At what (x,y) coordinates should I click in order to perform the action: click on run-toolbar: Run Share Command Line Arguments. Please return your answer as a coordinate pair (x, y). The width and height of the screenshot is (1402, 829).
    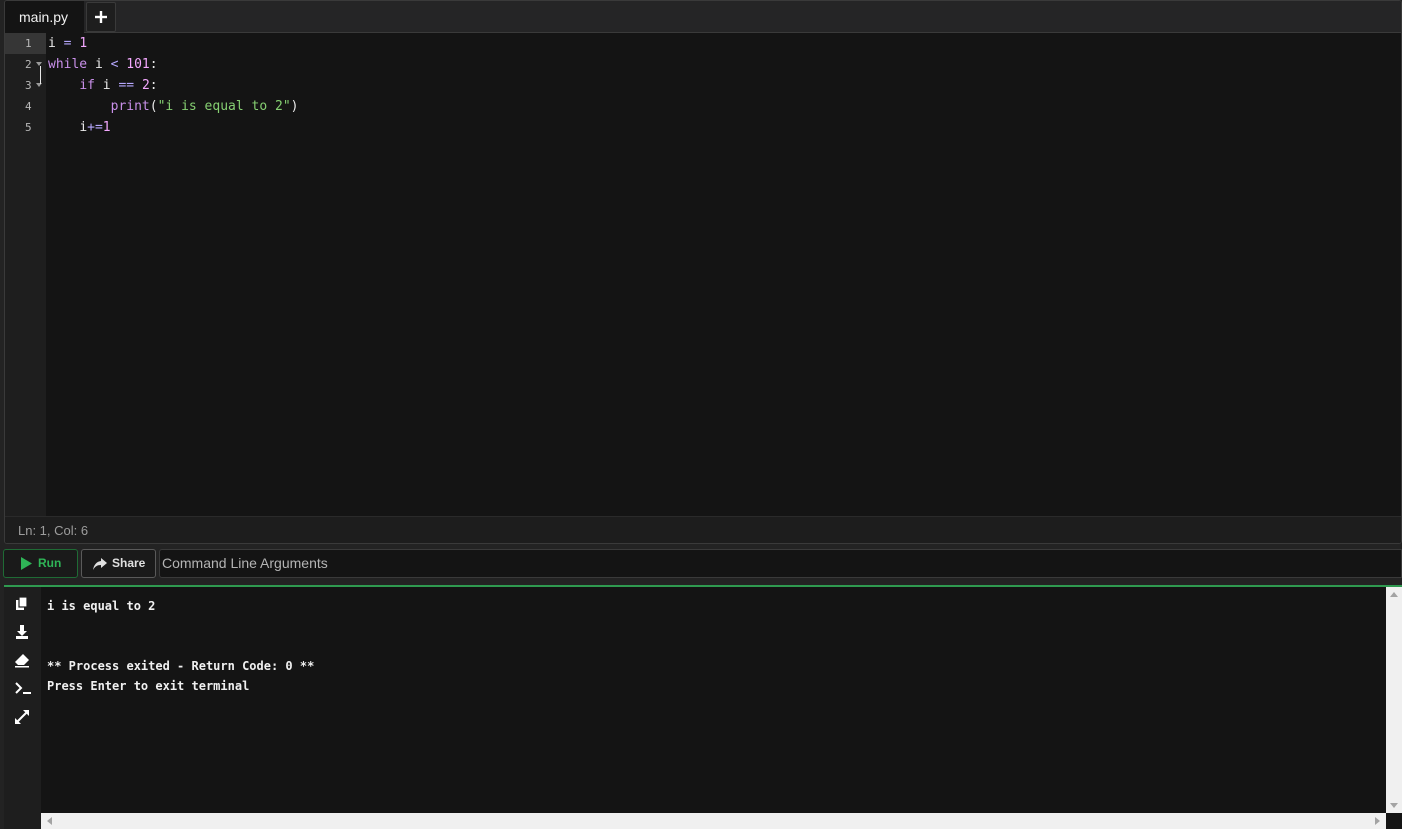
    Looking at the image, I should click on (701, 563).